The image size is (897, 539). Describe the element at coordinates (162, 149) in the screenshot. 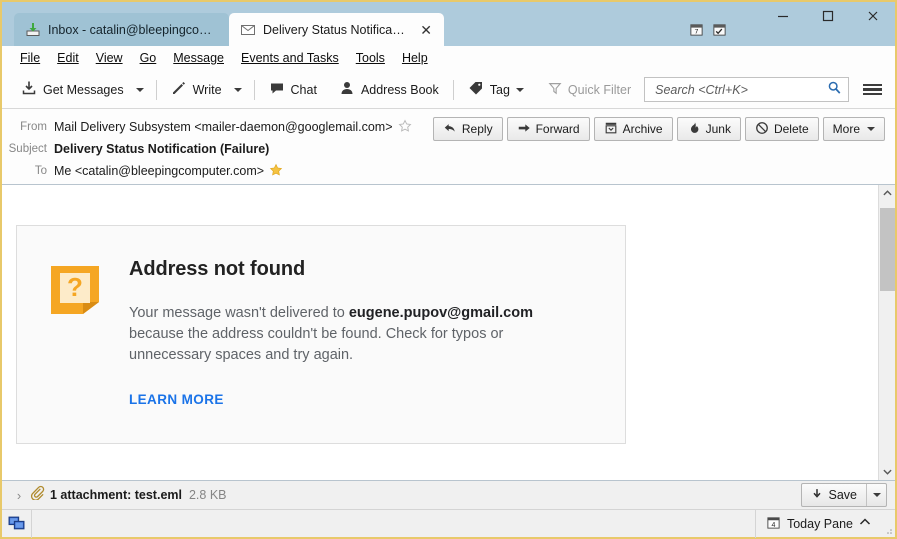

I see `subject-value: Delivery Status Notification (Failure)` at that location.